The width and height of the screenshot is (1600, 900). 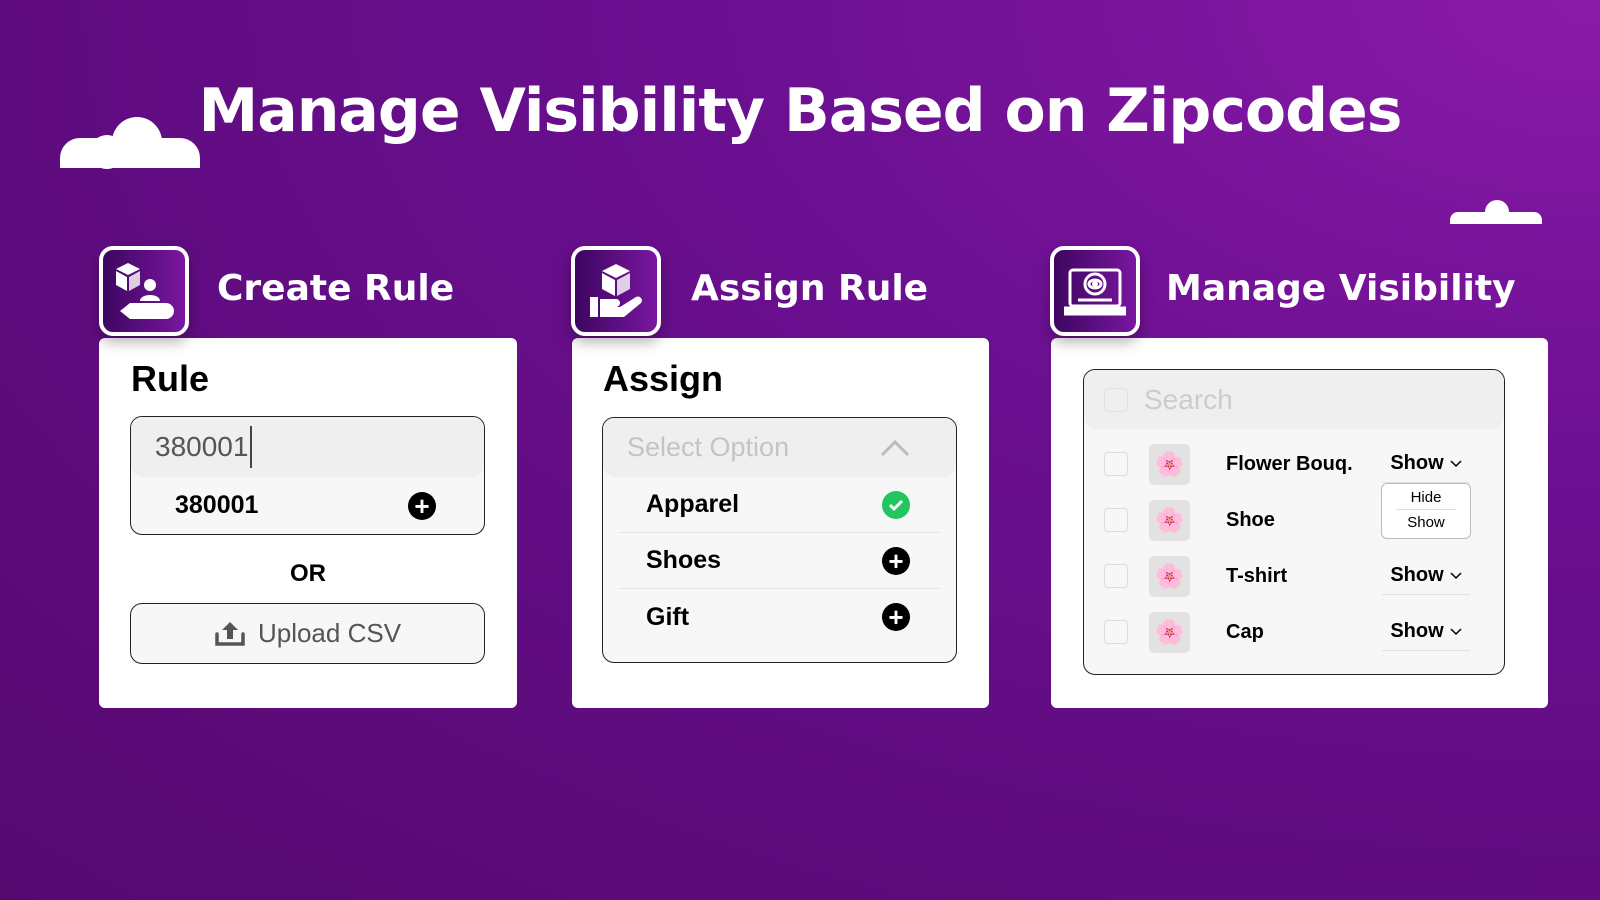 What do you see at coordinates (779, 505) in the screenshot?
I see `option-apparel: Apparel` at bounding box center [779, 505].